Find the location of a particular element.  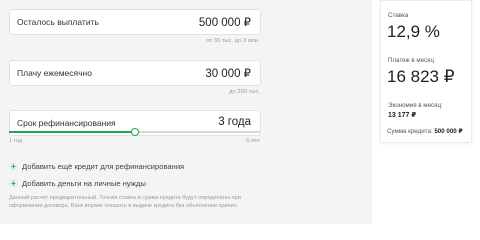

total-label: Сумма кредита: is located at coordinates (410, 131).